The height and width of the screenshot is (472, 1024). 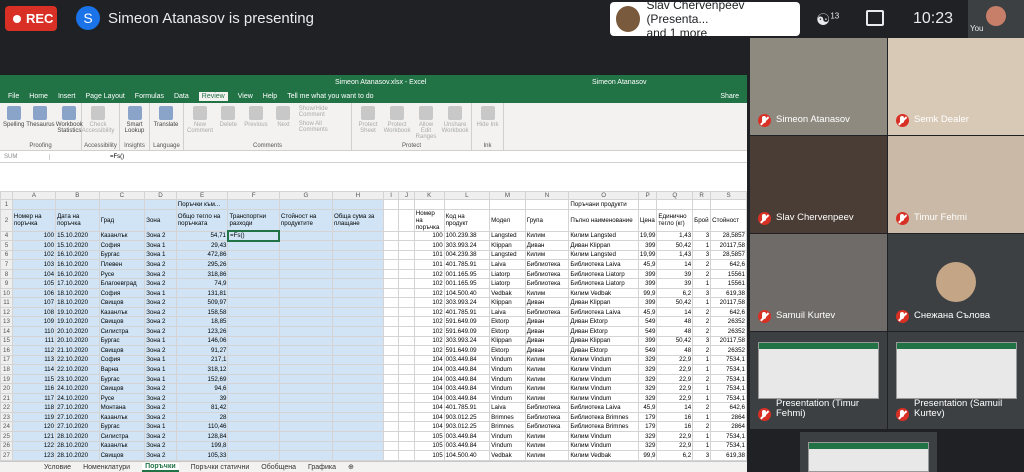 What do you see at coordinates (77, 350) in the screenshot?
I see `cell-order-date: 21.10.2020` at bounding box center [77, 350].